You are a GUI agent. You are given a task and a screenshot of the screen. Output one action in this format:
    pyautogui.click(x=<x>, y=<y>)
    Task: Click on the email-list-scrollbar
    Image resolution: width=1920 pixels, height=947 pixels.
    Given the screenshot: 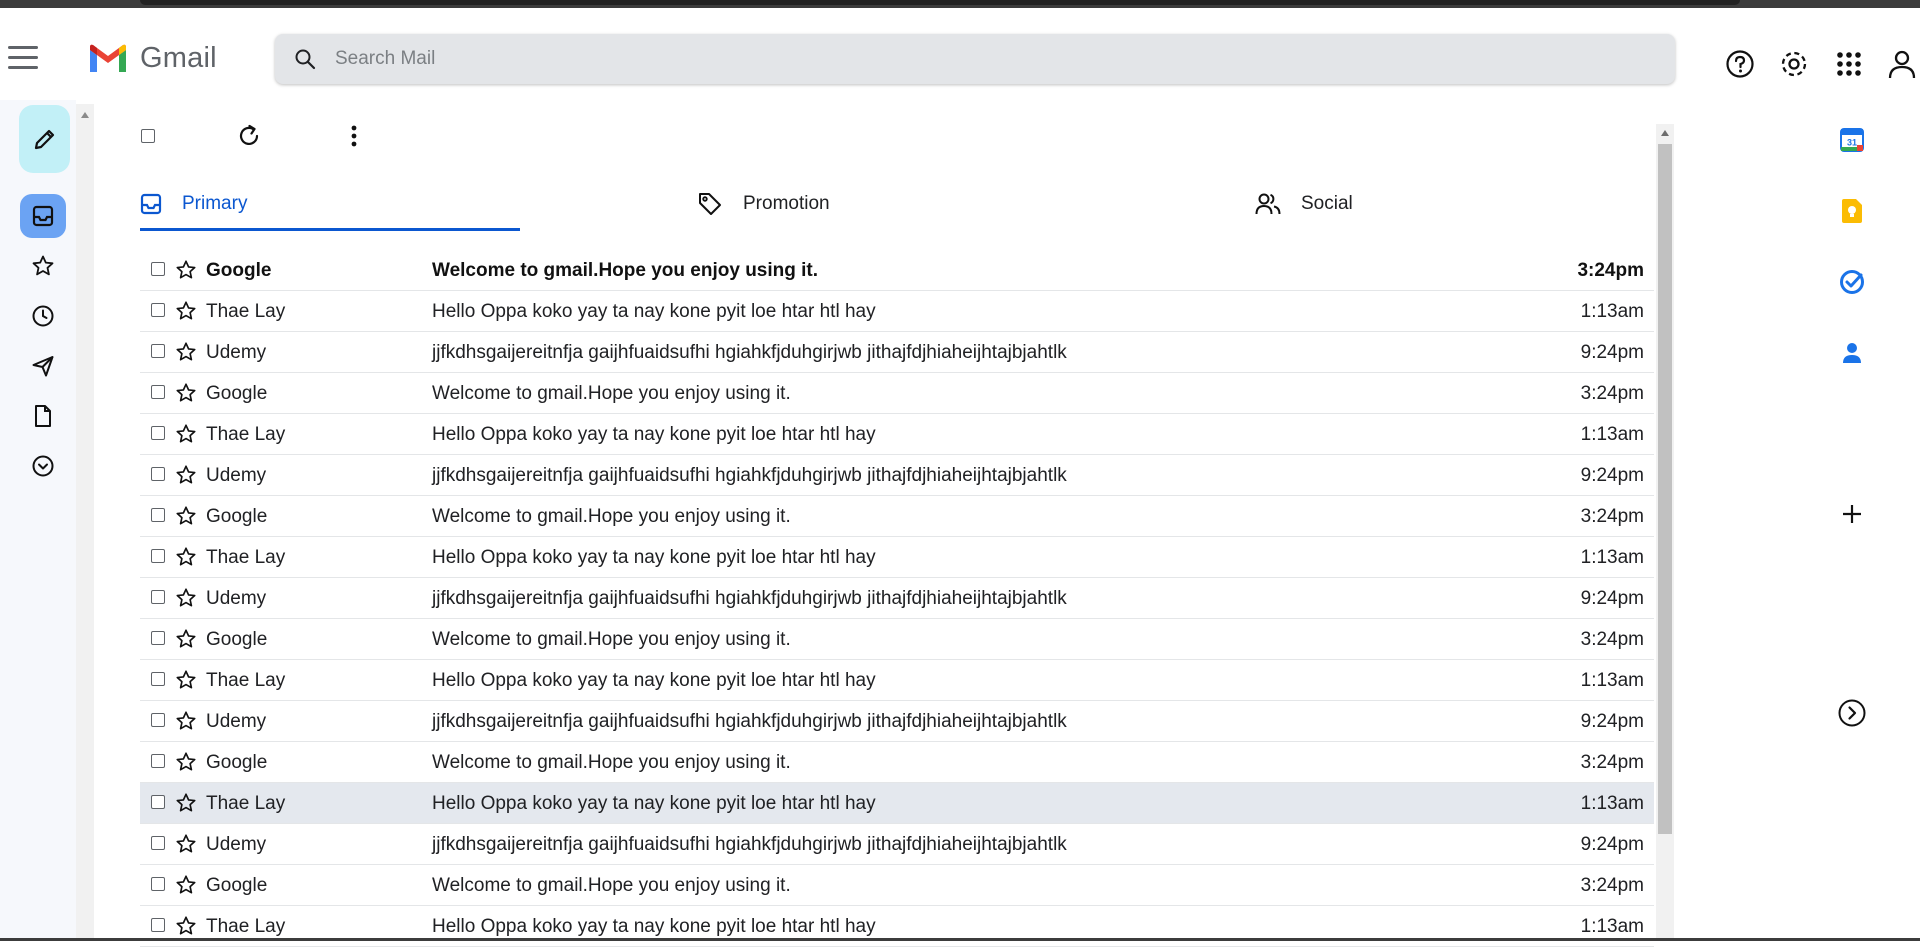 What is the action you would take?
    pyautogui.click(x=1665, y=532)
    